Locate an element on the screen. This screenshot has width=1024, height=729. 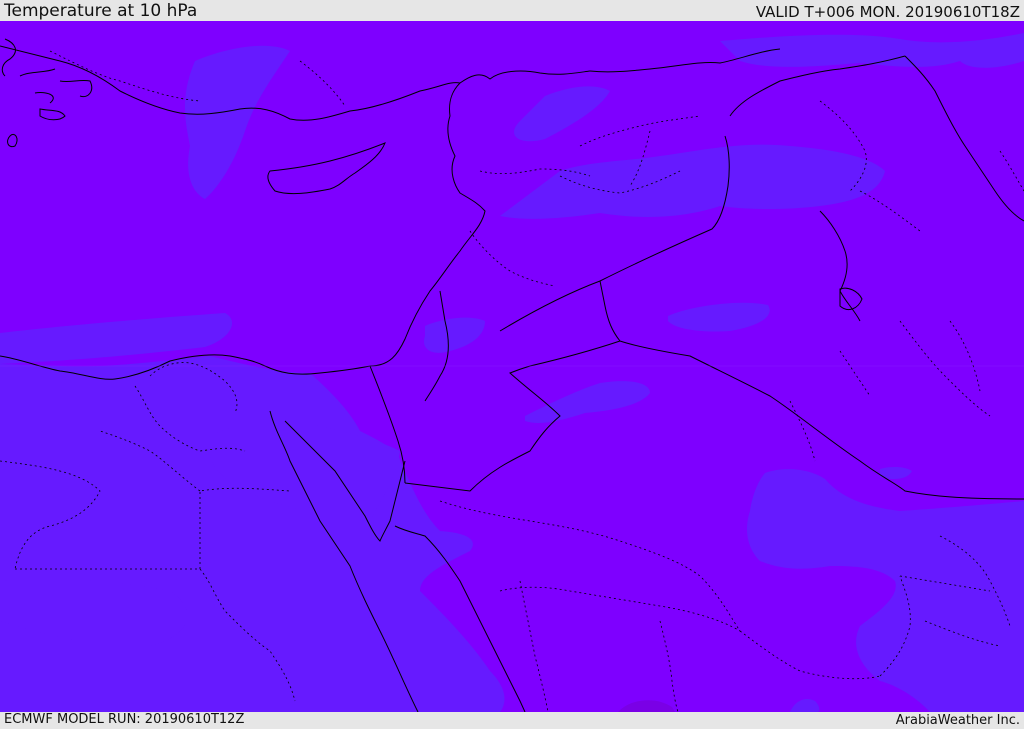
valid-time: VALID T+006 MON. 20190610T18Z is located at coordinates (887, 12).